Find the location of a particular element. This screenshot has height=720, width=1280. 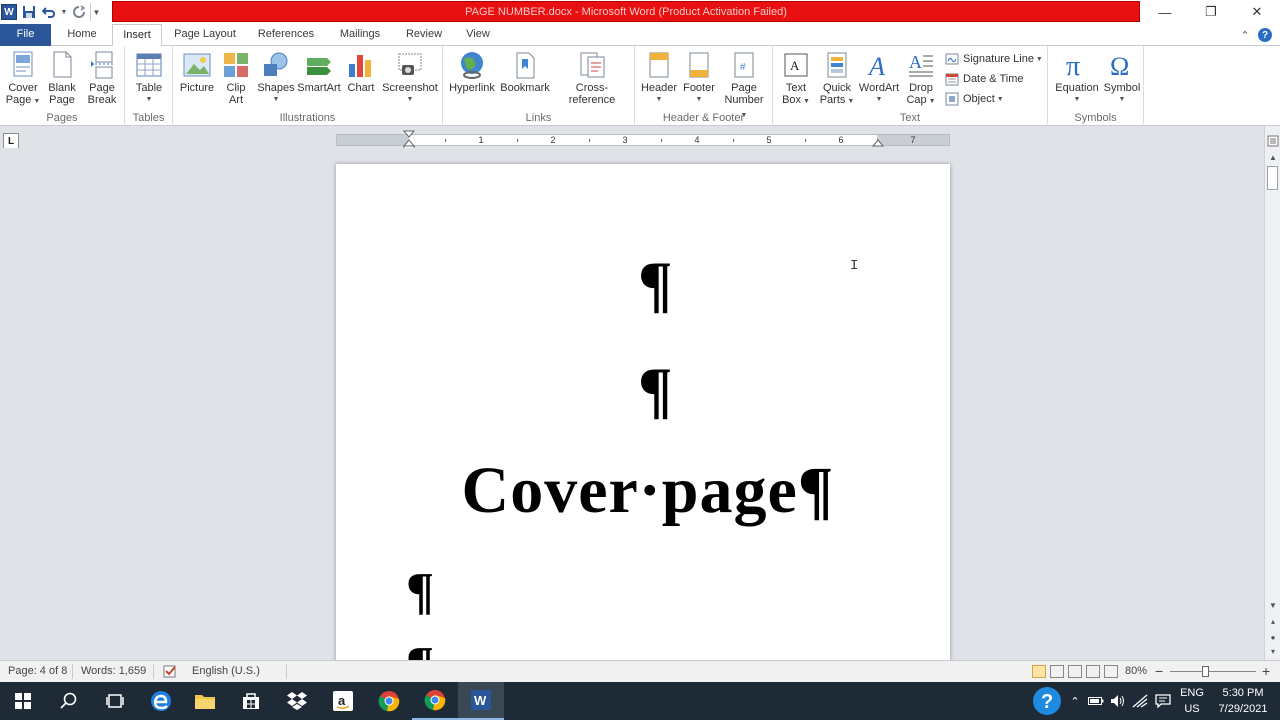

volume-icon is located at coordinates (1118, 701).